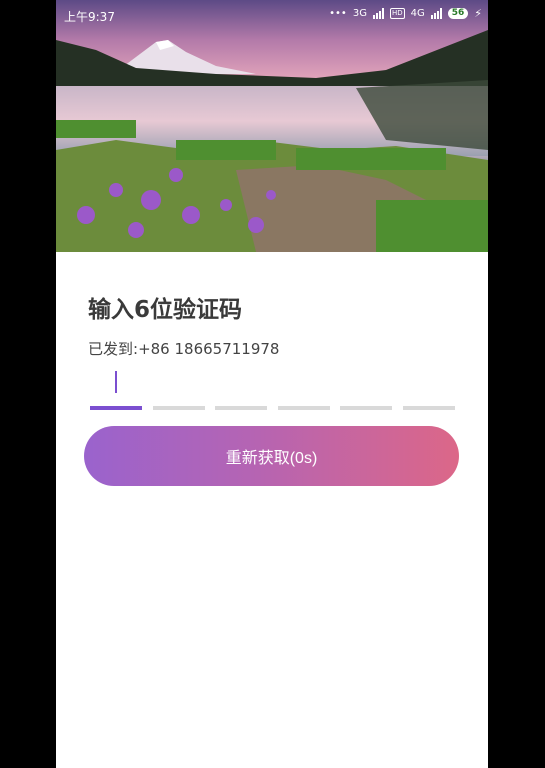  I want to click on status-time: 上午9:37, so click(89, 17).